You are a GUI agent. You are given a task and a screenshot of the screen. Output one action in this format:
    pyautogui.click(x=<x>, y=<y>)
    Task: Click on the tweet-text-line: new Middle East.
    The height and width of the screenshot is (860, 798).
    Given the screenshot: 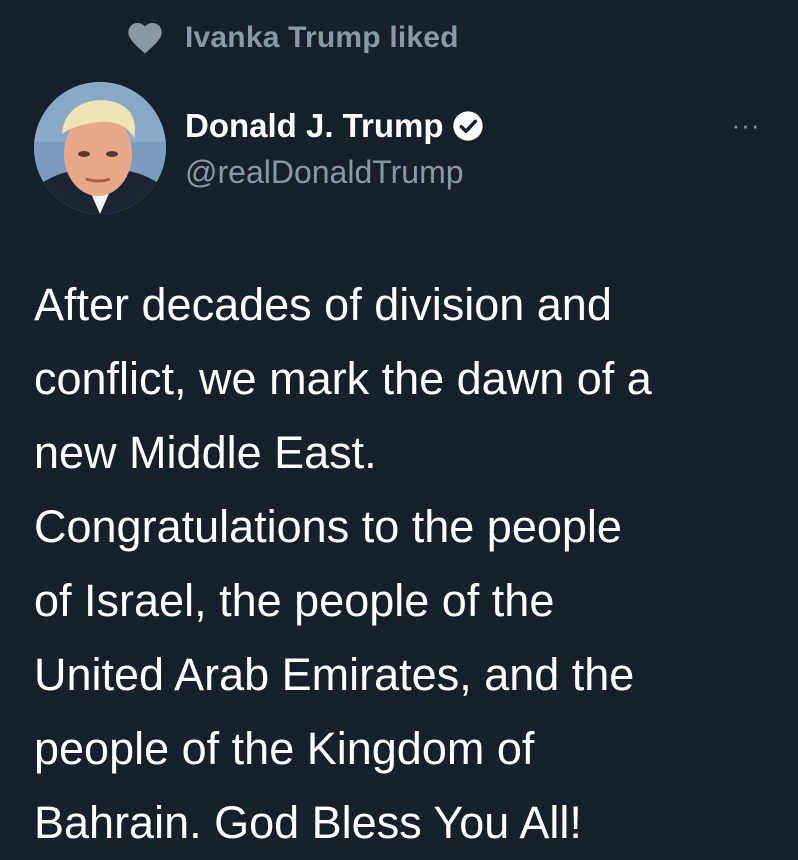 What is the action you would take?
    pyautogui.click(x=205, y=452)
    